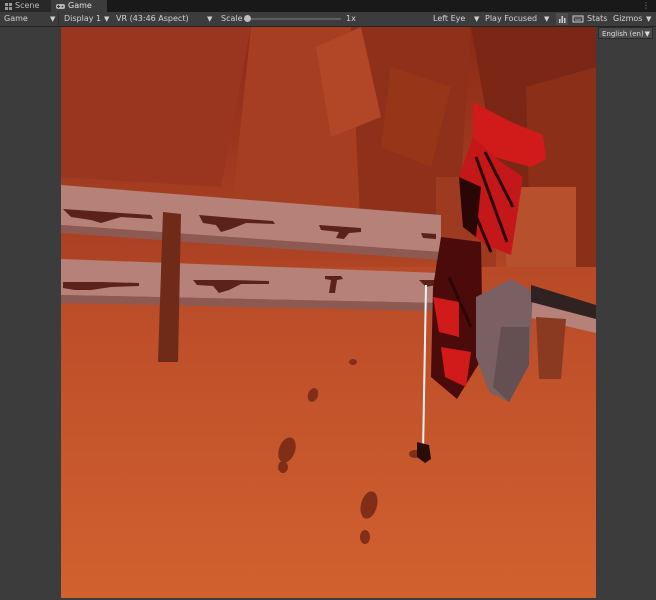 This screenshot has width=656, height=600. I want to click on gizmos-button: Gizmos, so click(627, 19).